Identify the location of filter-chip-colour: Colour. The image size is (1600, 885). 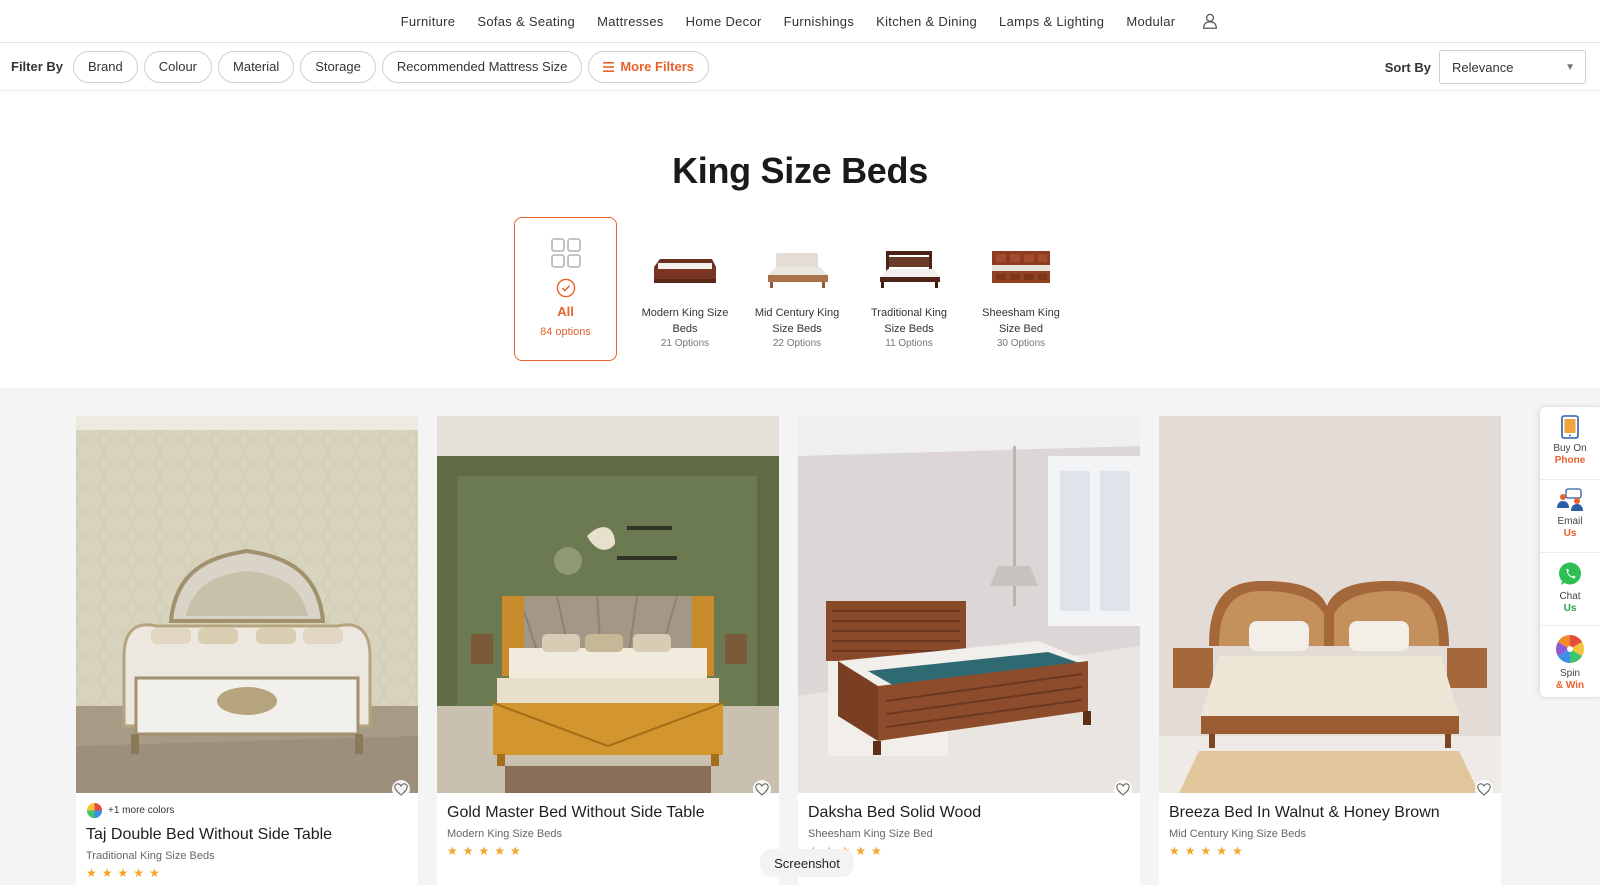
(178, 66).